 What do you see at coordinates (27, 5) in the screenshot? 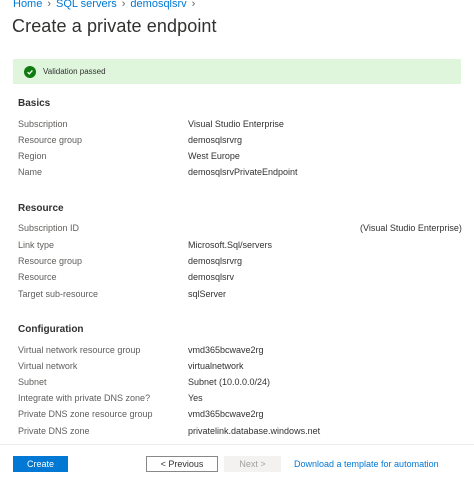
I see `breadcrumb-home: Home` at bounding box center [27, 5].